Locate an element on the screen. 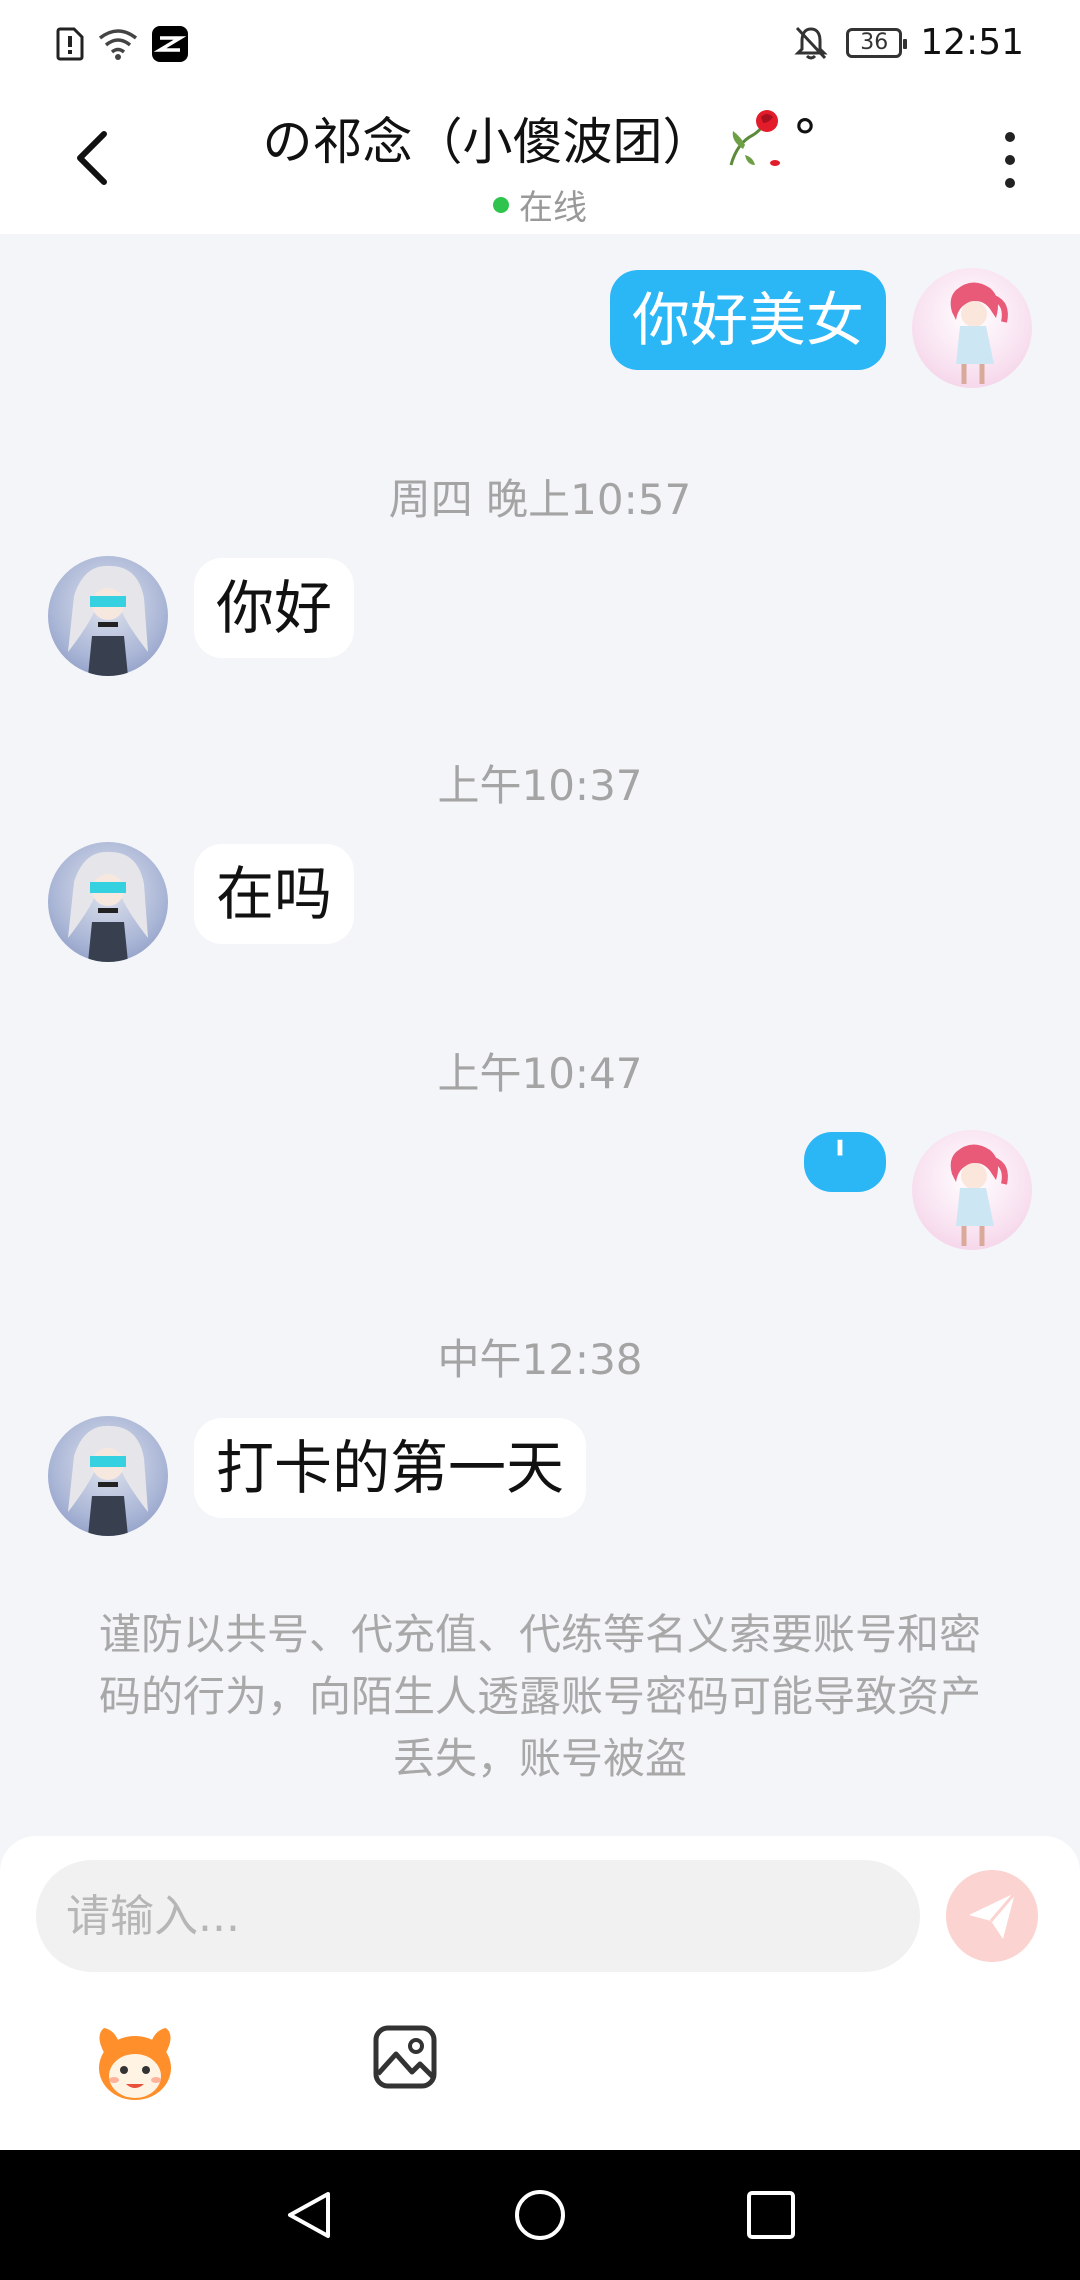  chevron-left-icon is located at coordinates (92, 158).